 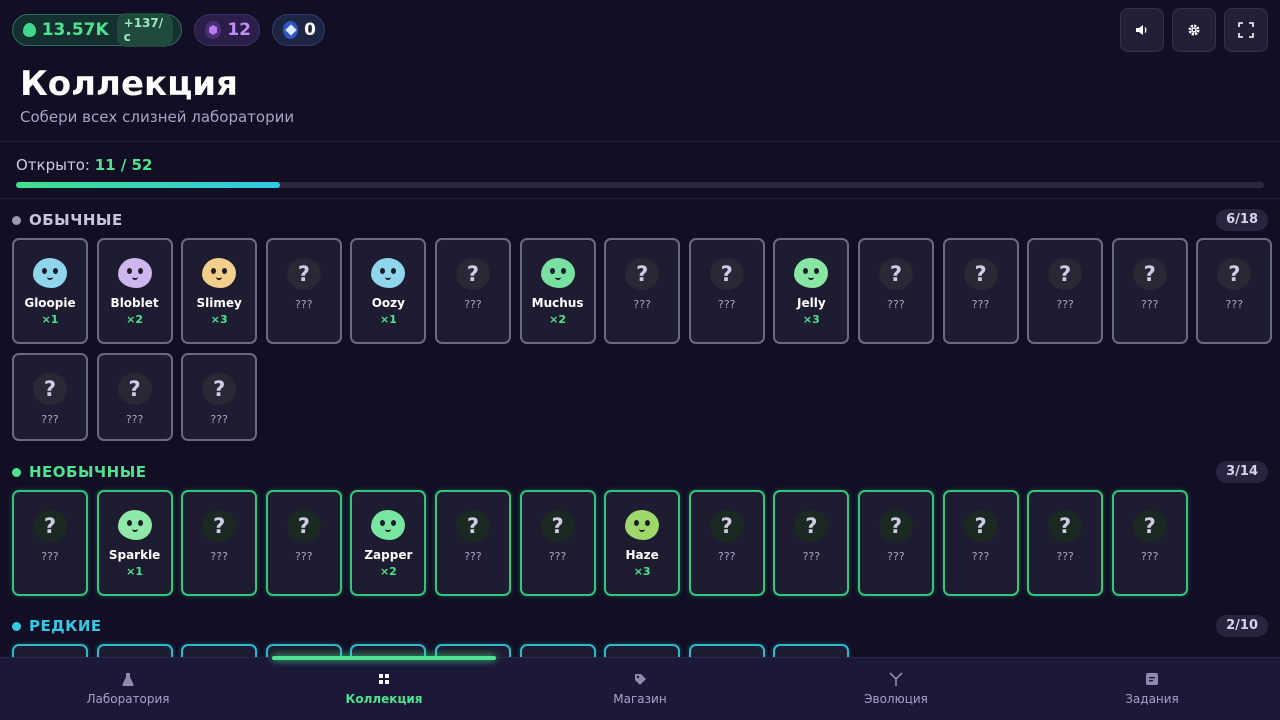 What do you see at coordinates (84, 165) in the screenshot?
I see `collection-progress-label: Открыто: 11 / 52` at bounding box center [84, 165].